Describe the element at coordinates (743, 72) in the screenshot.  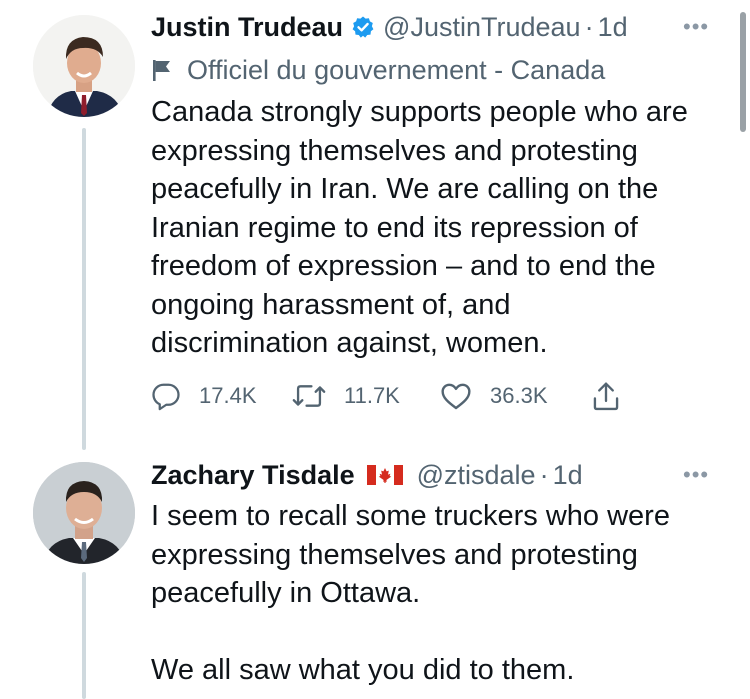
I see `scrollbar` at that location.